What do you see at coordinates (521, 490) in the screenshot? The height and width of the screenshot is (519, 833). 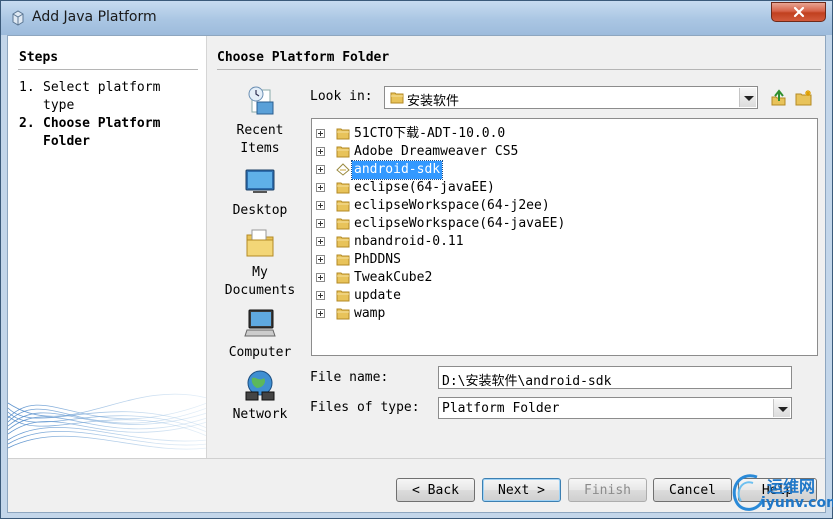 I see `next-button: Next >` at bounding box center [521, 490].